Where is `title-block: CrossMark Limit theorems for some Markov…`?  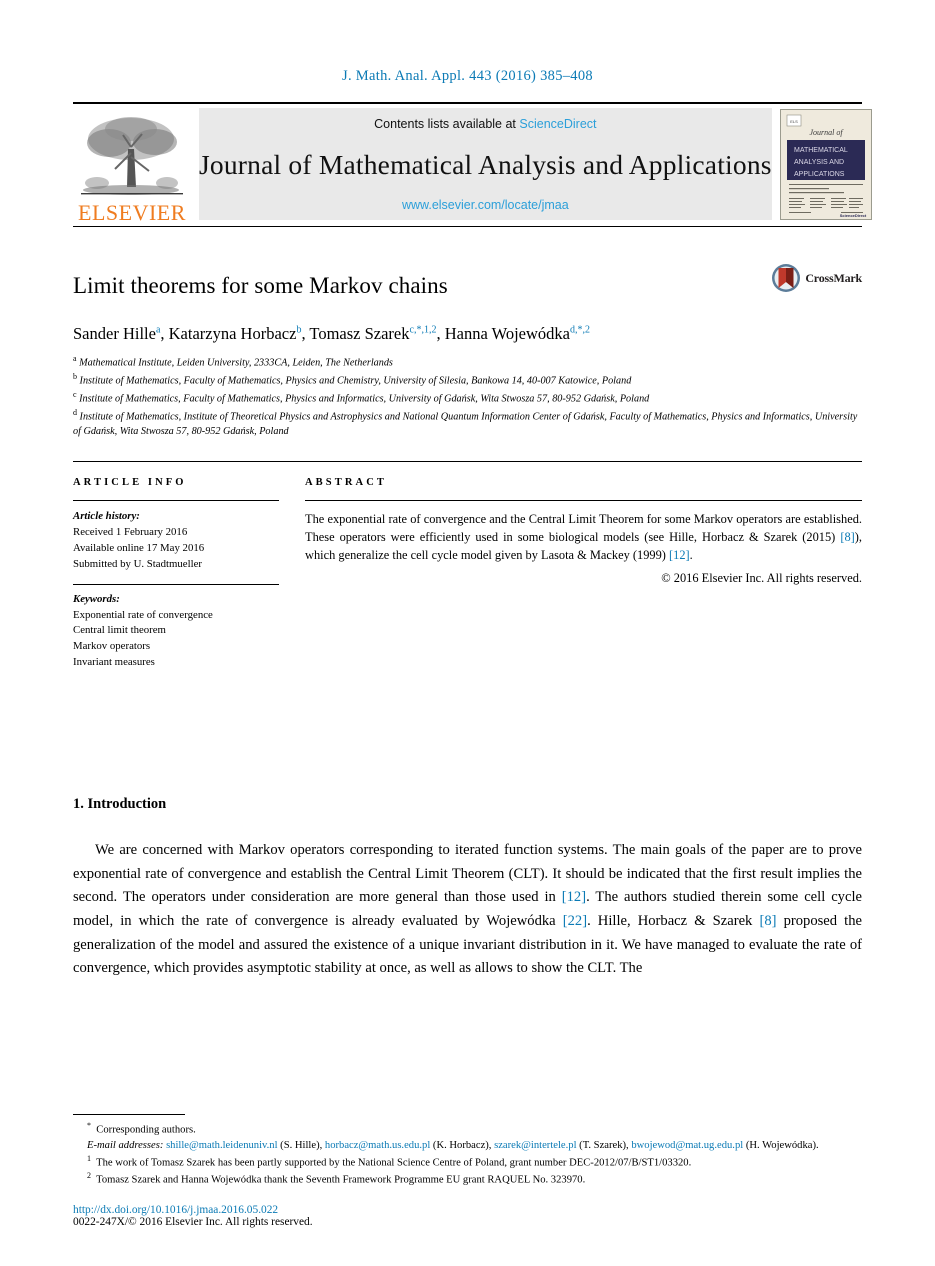 title-block: CrossMark Limit theorems for some Markov… is located at coordinates (467, 281).